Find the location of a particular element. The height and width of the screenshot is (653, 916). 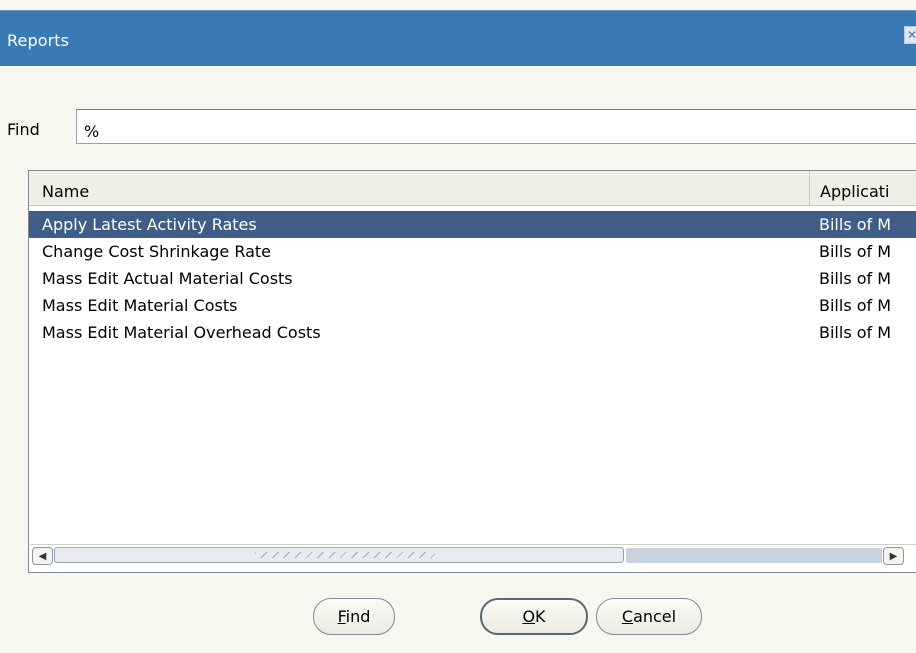

list-row: Change Cost Shrinkage Rate Bills of M is located at coordinates (472, 251).